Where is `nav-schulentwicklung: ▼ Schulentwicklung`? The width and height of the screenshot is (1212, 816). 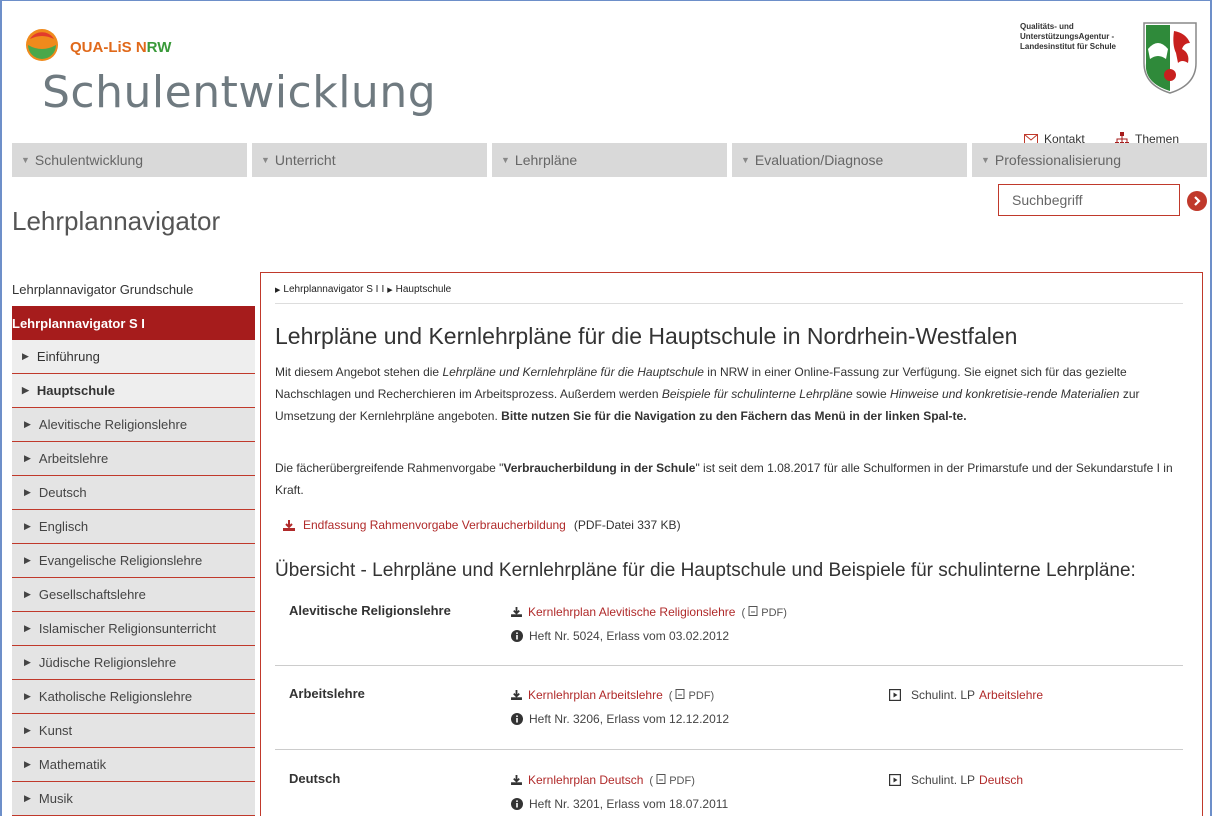 nav-schulentwicklung: ▼ Schulentwicklung is located at coordinates (129, 160).